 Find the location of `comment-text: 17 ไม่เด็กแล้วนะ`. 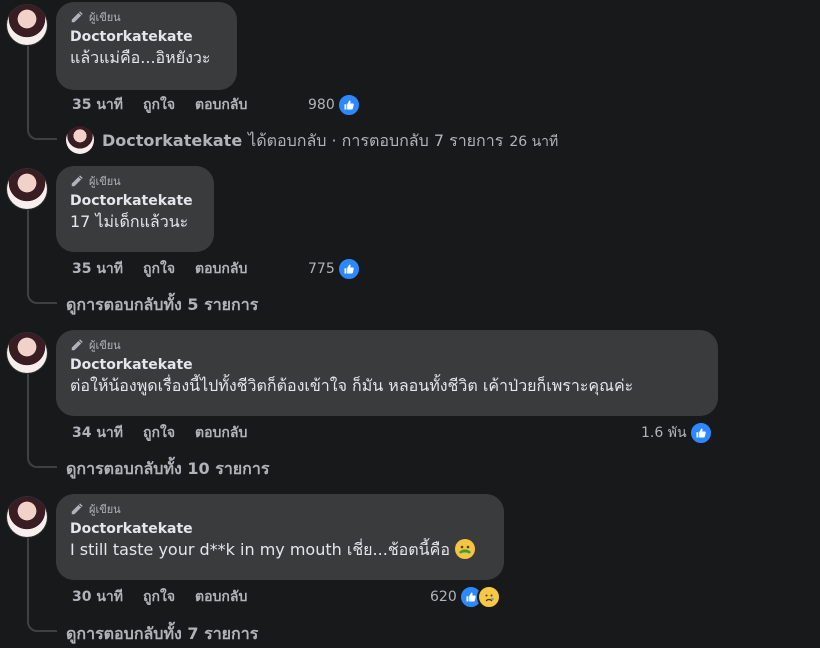

comment-text: 17 ไม่เด็กแล้วนะ is located at coordinates (129, 221).